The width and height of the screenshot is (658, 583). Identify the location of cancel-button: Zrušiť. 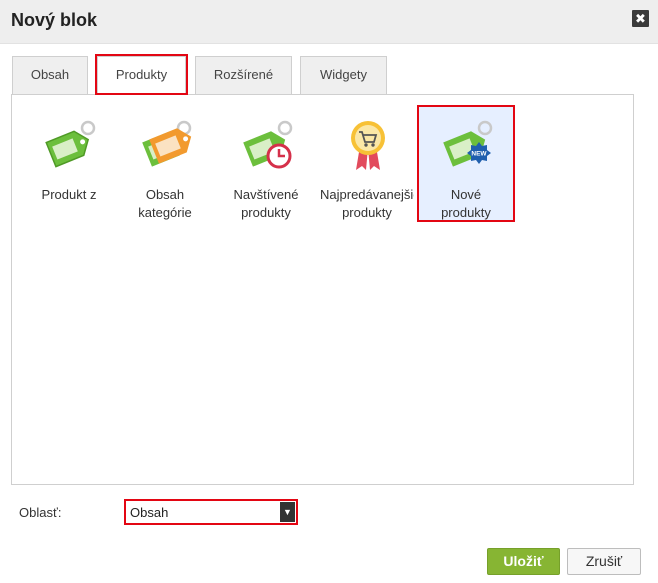
(604, 561).